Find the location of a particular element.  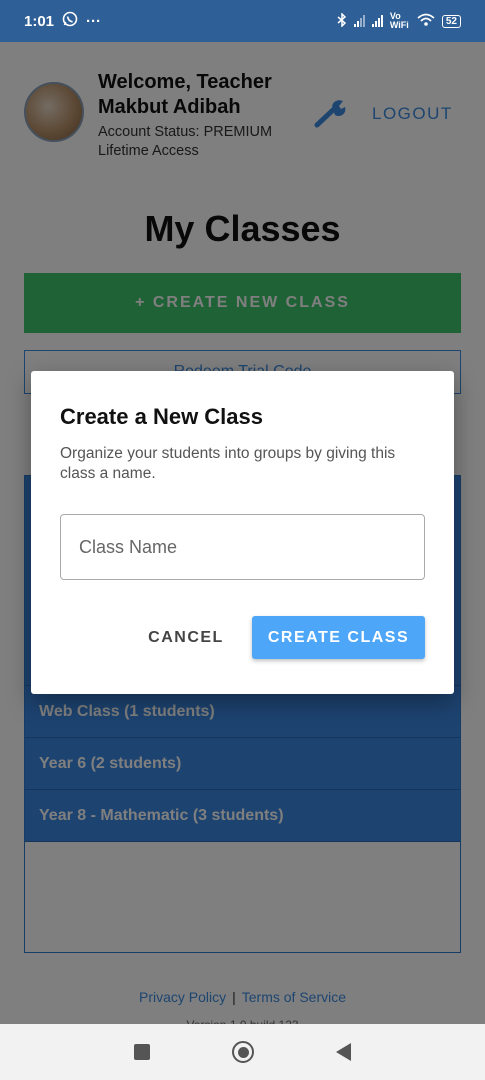

dialog-title: Create a New Class is located at coordinates (161, 416).